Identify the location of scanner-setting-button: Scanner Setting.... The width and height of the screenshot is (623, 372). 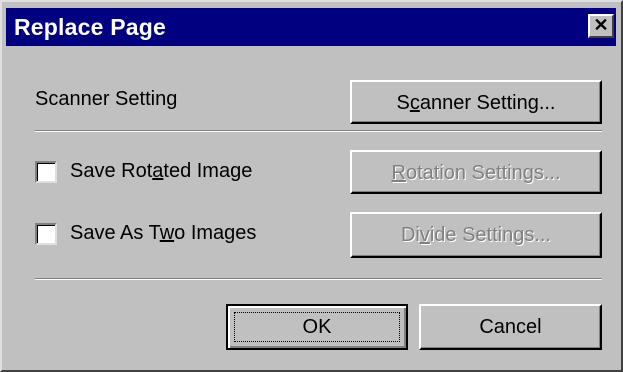
(476, 102).